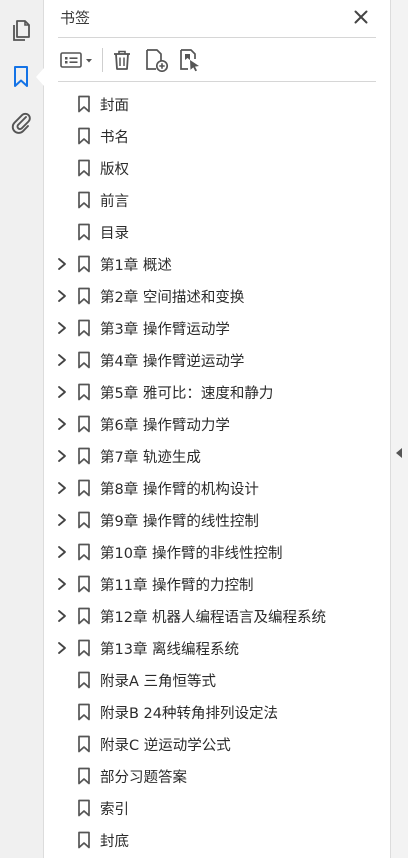 This screenshot has width=408, height=858. I want to click on bookmarks-button, so click(21, 77).